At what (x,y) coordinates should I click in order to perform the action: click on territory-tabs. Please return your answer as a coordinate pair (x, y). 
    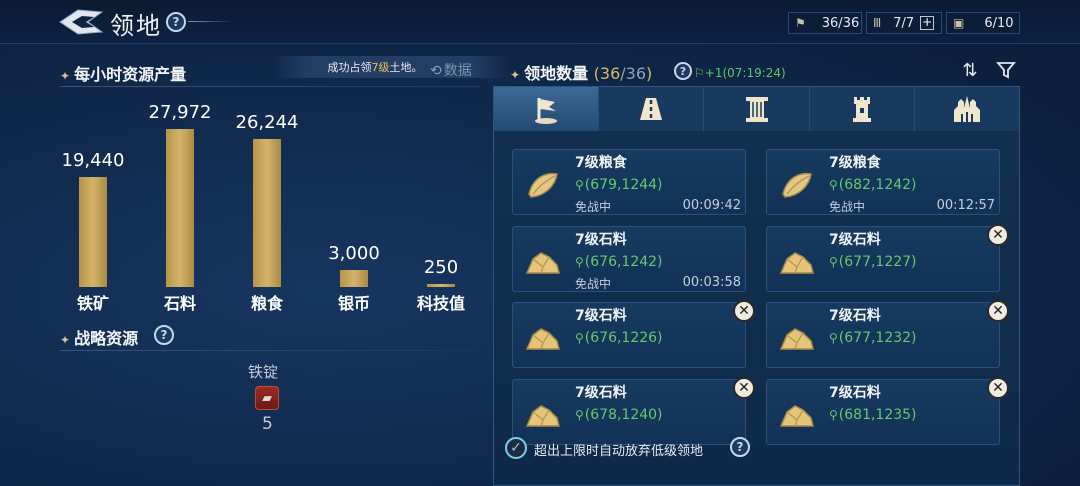
    Looking at the image, I should click on (757, 109).